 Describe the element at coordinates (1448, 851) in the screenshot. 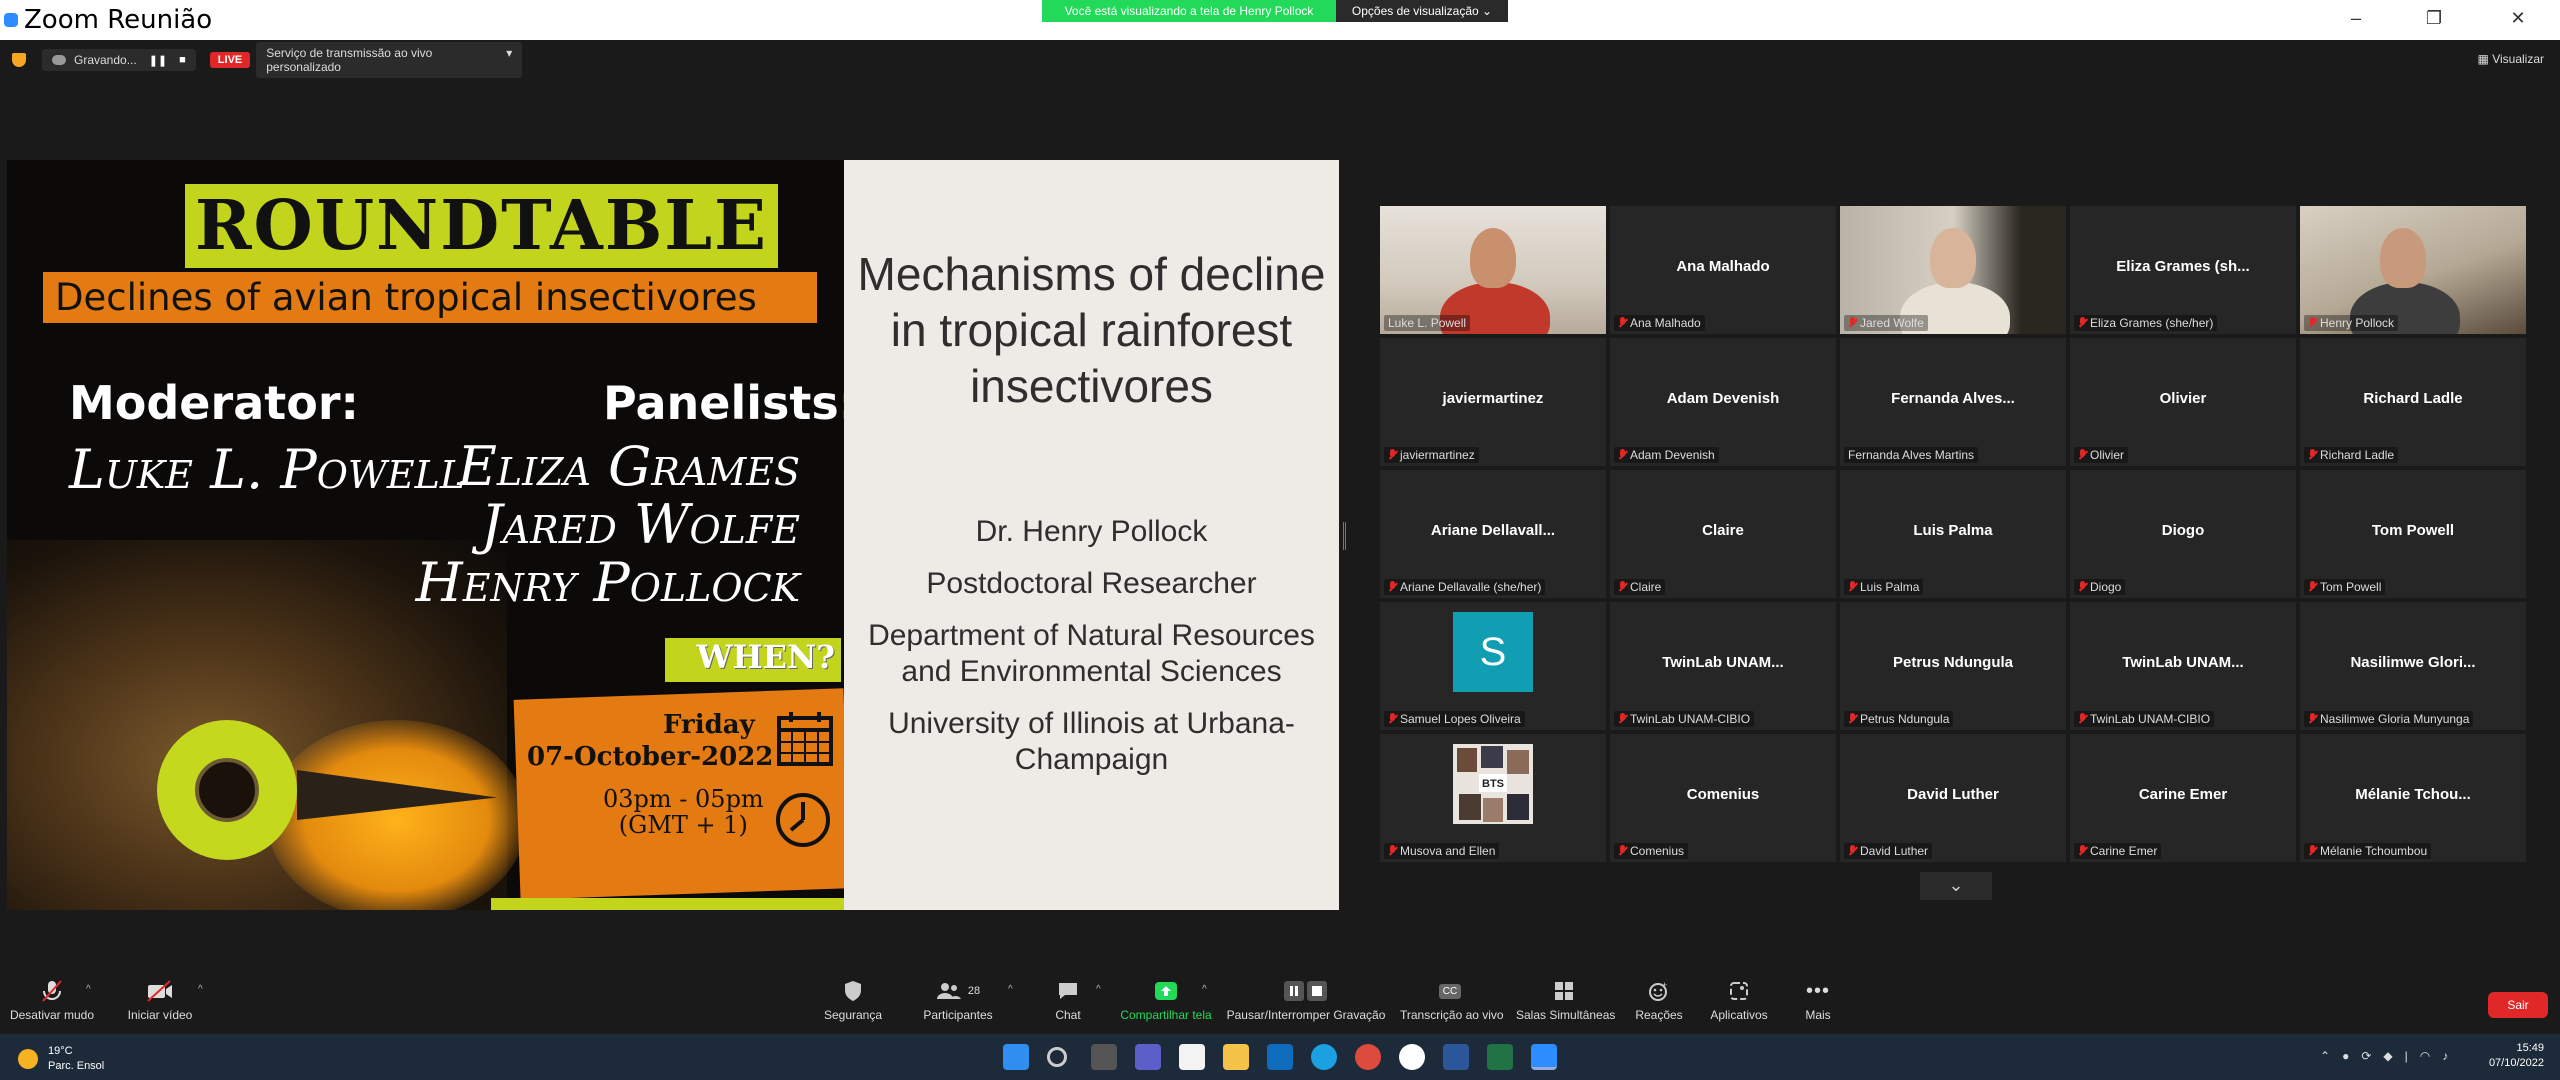

I see `participant-name: Musova and Ellen` at that location.